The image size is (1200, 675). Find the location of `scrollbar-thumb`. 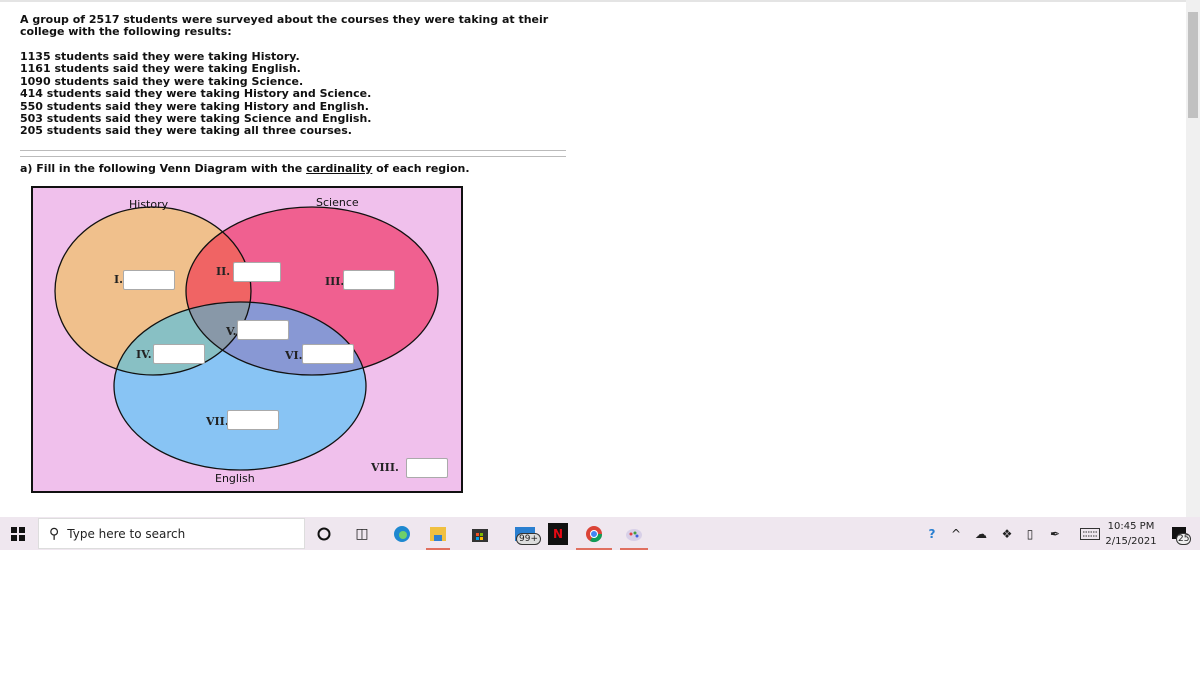

scrollbar-thumb is located at coordinates (1193, 65).